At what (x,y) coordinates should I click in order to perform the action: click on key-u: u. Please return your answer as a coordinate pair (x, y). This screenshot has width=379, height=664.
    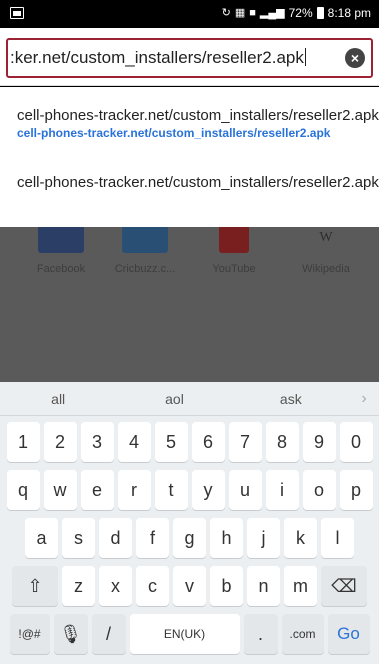
    Looking at the image, I should click on (245, 490).